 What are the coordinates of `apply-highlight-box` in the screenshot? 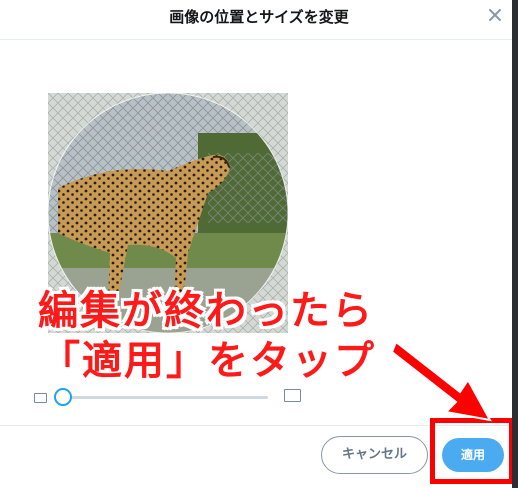 It's located at (472, 451).